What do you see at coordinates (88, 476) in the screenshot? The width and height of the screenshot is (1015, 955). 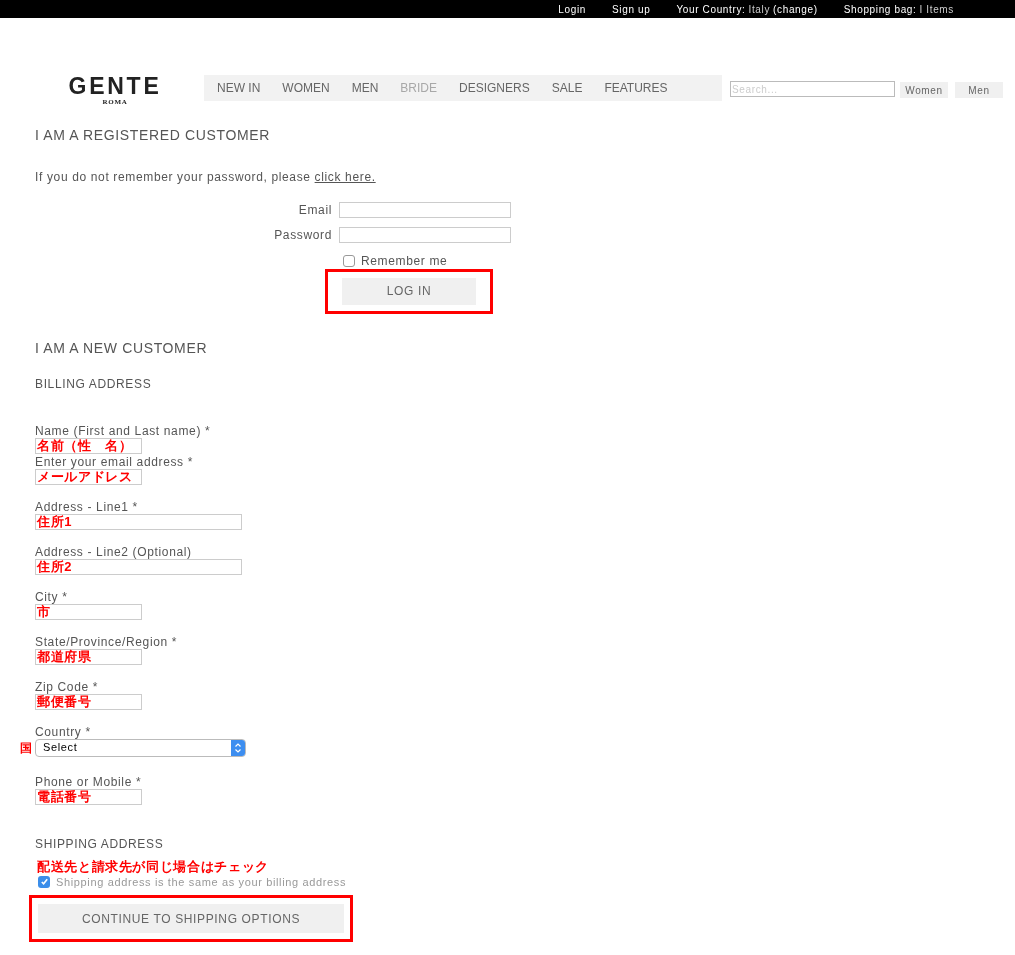 I see `input-field: メールアドレス` at bounding box center [88, 476].